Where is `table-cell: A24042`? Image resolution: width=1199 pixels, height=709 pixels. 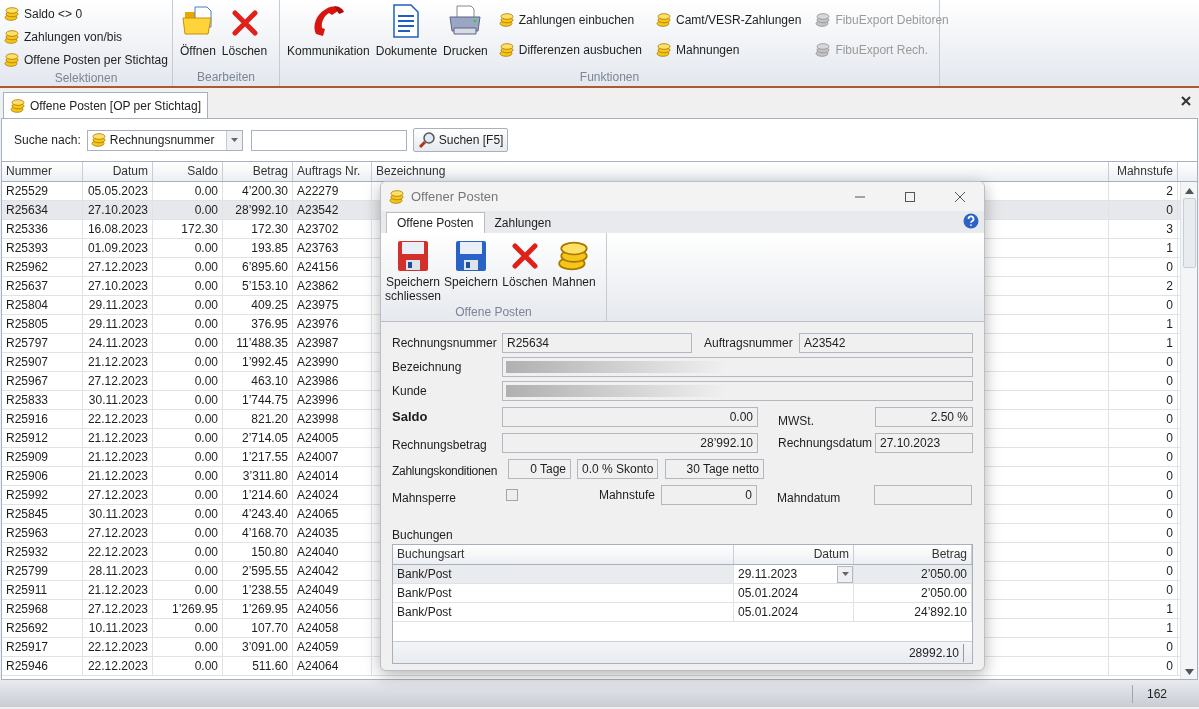
table-cell: A24042 is located at coordinates (332, 571).